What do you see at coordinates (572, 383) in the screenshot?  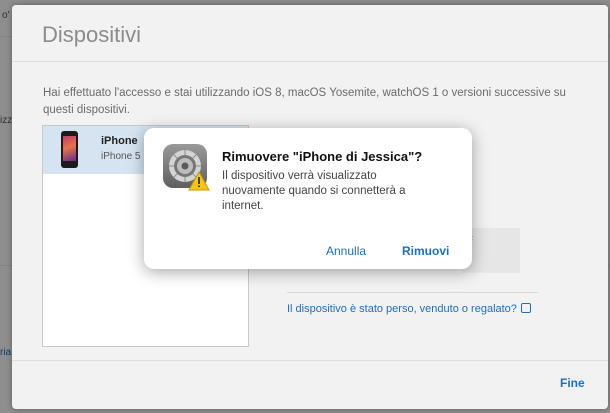 I see `done-button: Fine` at bounding box center [572, 383].